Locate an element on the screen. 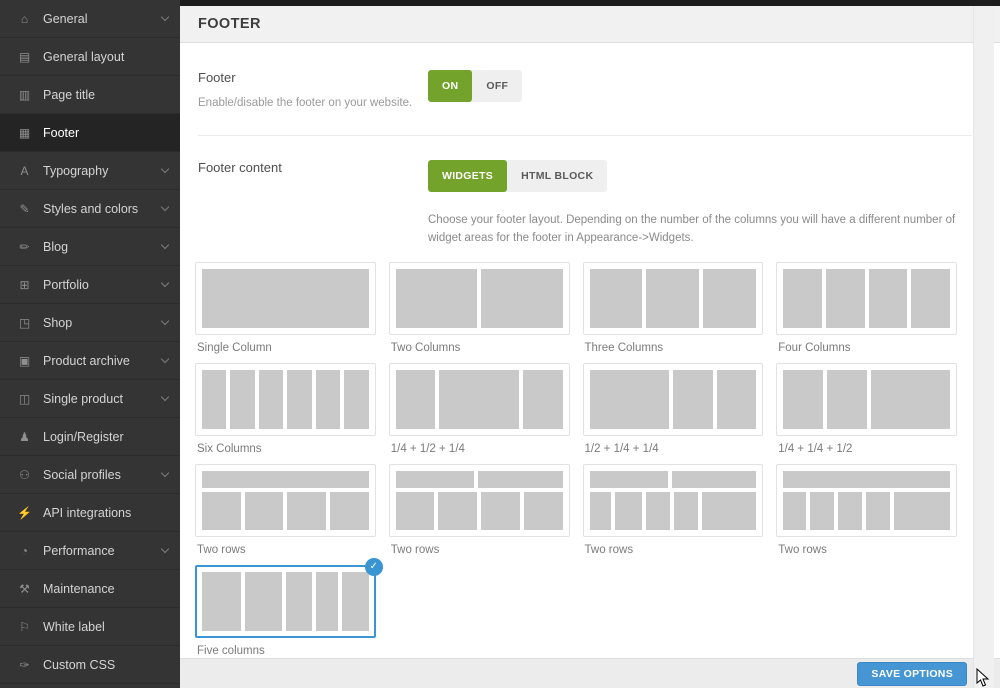 Image resolution: width=1000 pixels, height=688 pixels. layout-option-label: 1/2 + 1/4 + 1/4 is located at coordinates (621, 448).